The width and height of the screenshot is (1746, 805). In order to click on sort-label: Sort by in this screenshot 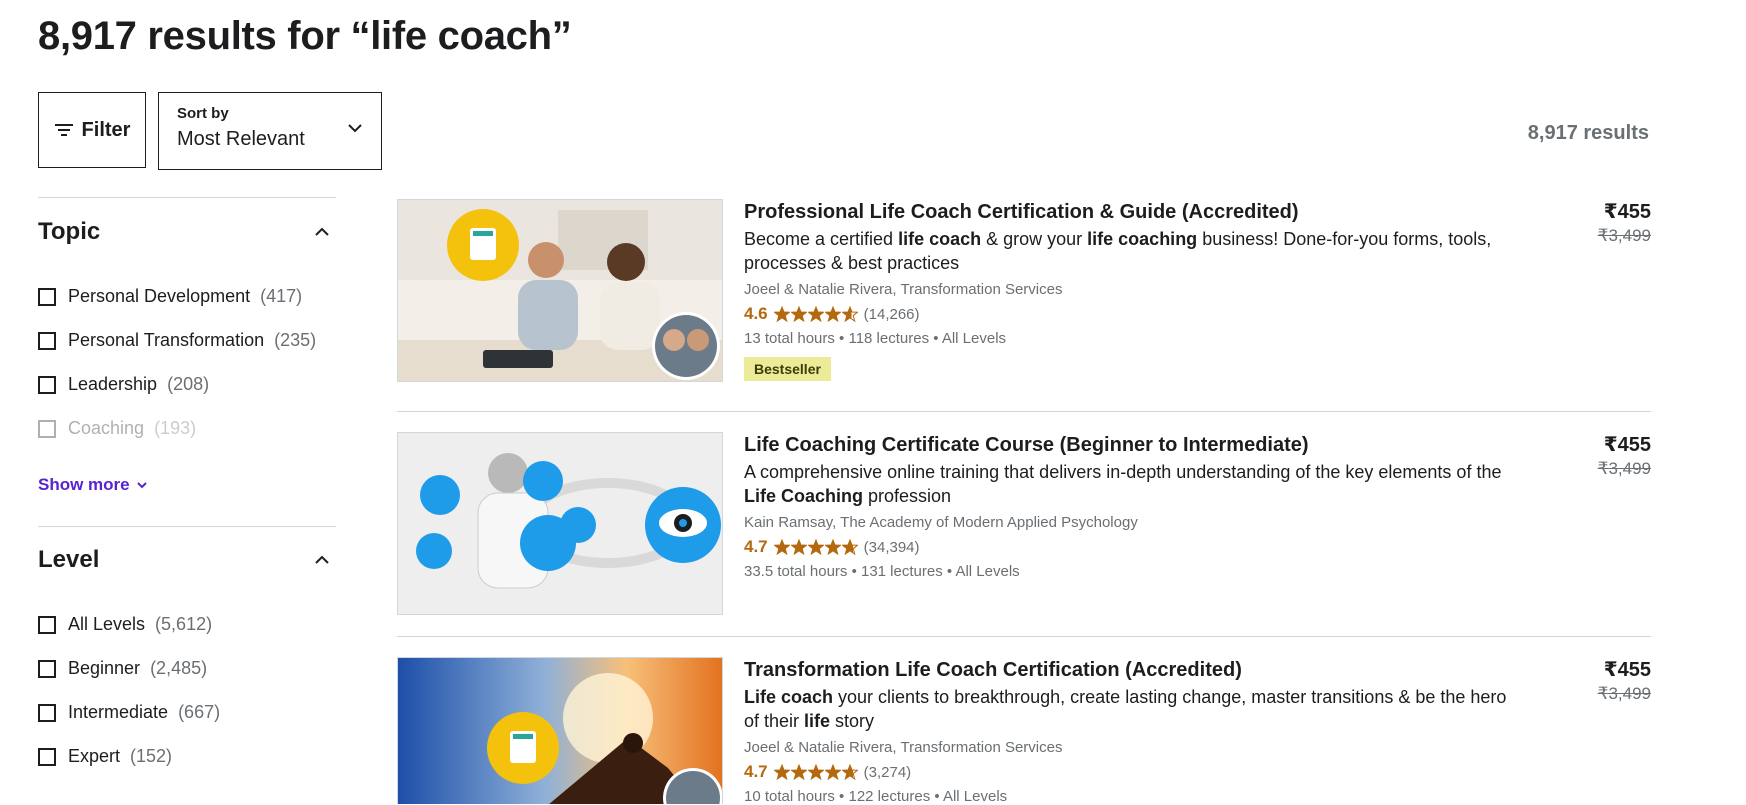, I will do `click(203, 113)`.